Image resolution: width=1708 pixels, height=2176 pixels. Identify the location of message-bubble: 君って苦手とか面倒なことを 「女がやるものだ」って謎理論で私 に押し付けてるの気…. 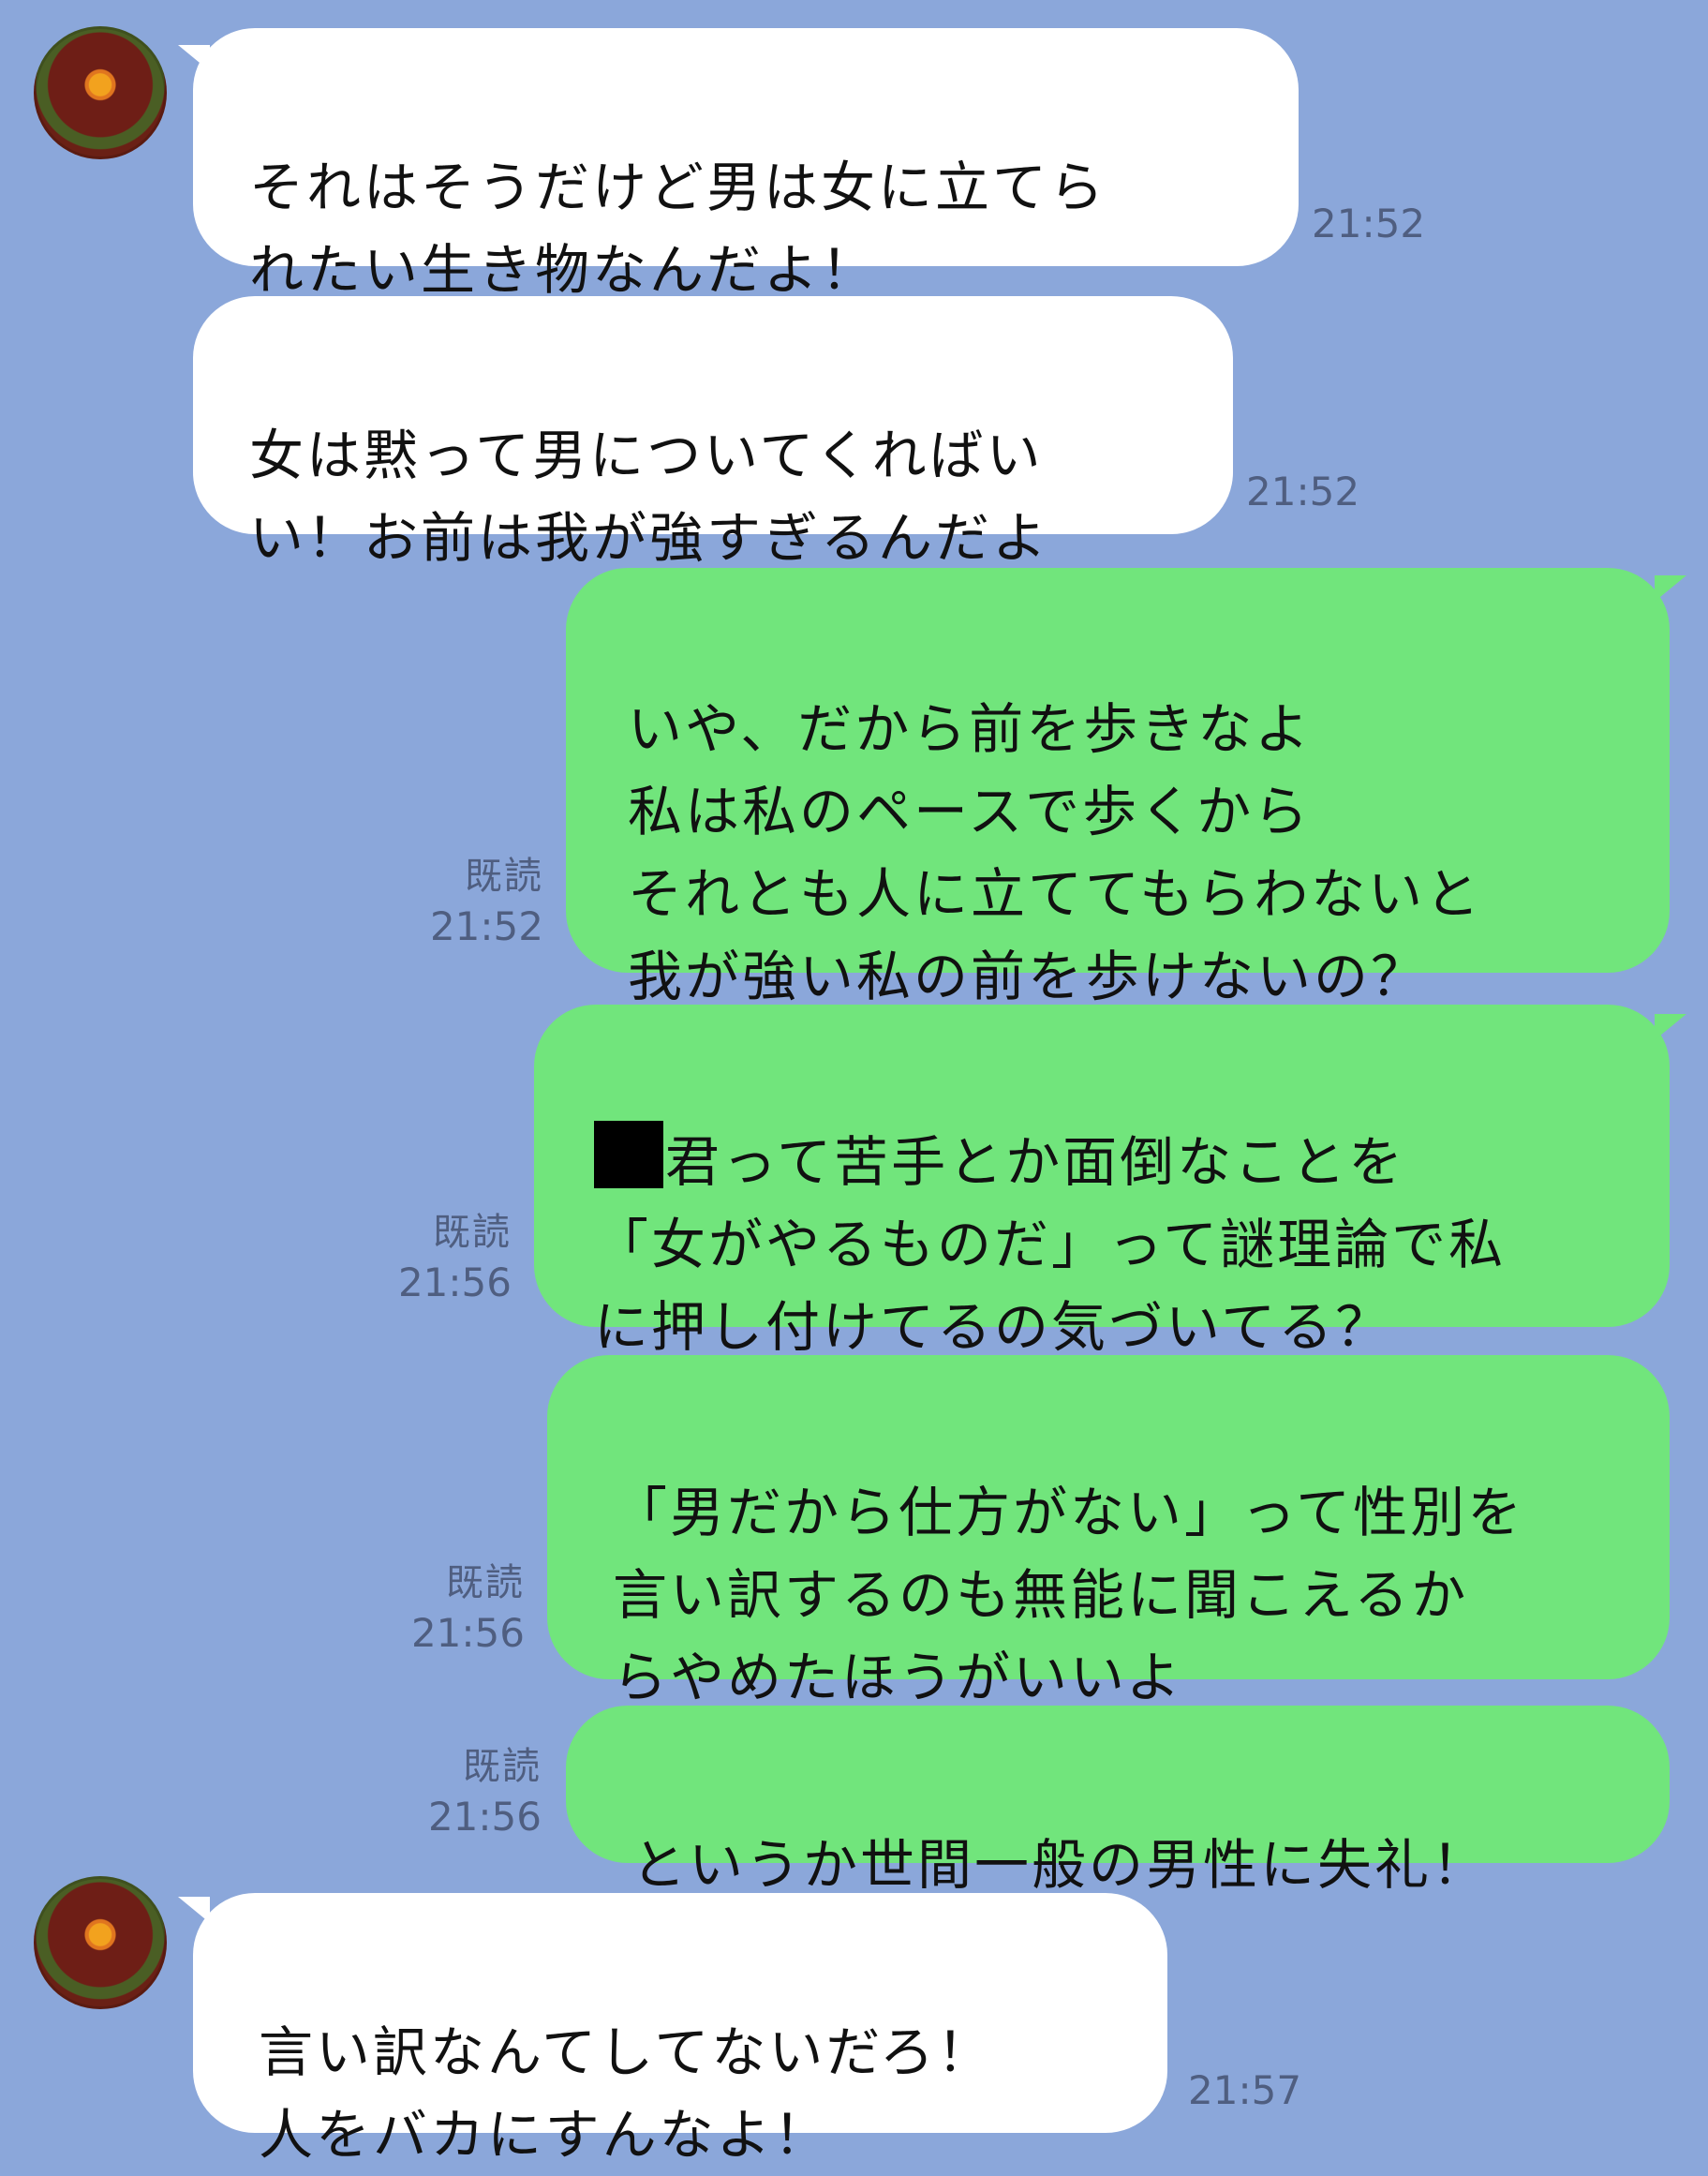
(1102, 1182).